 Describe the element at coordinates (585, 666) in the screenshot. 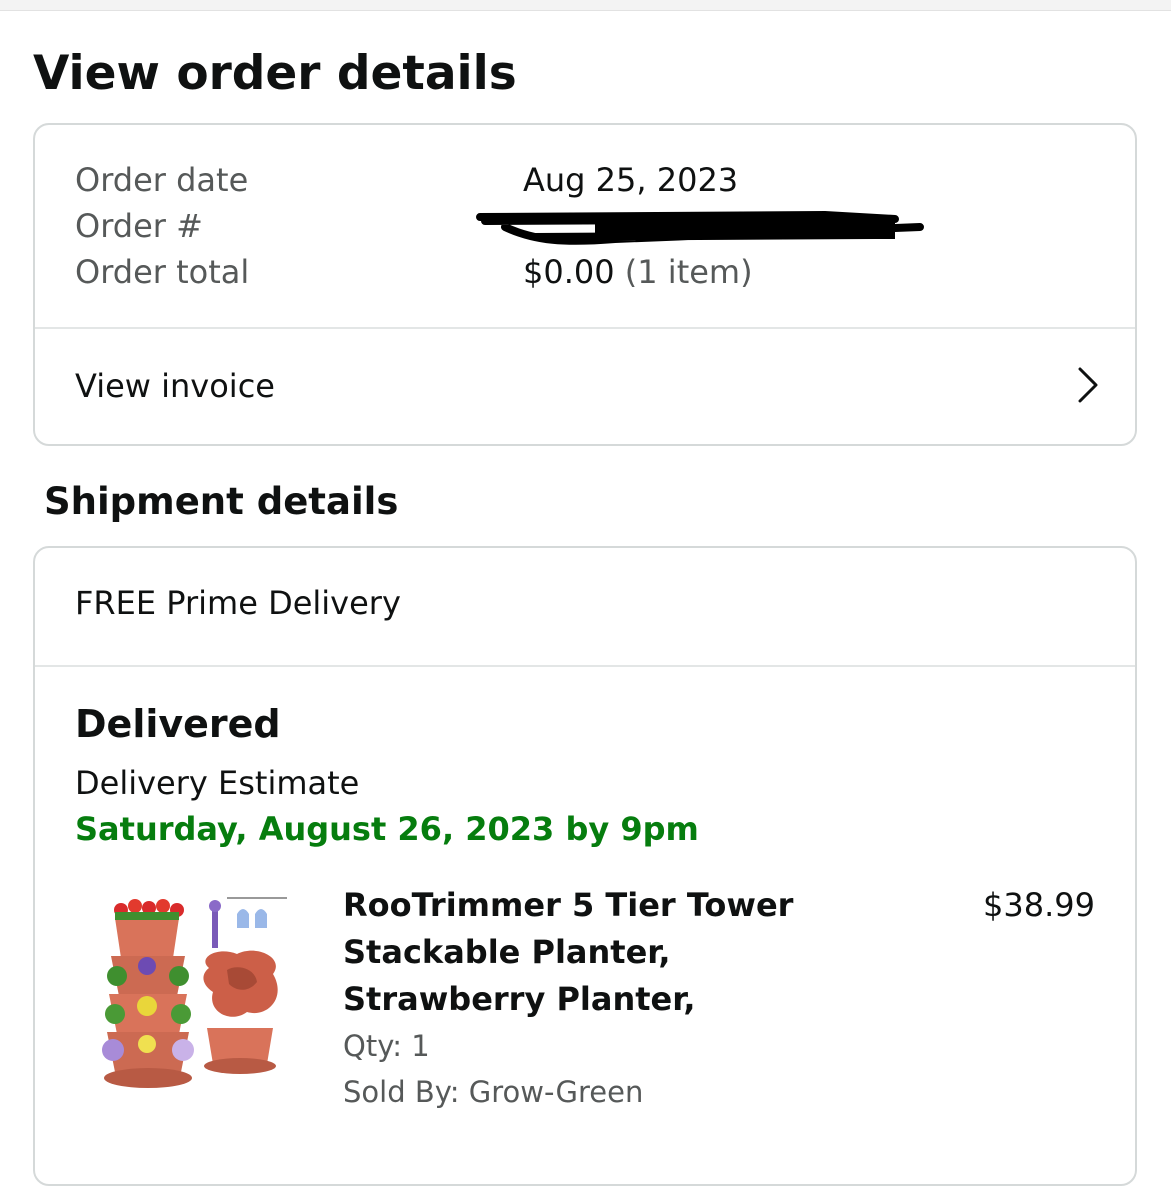

I see `shipment-divider` at that location.